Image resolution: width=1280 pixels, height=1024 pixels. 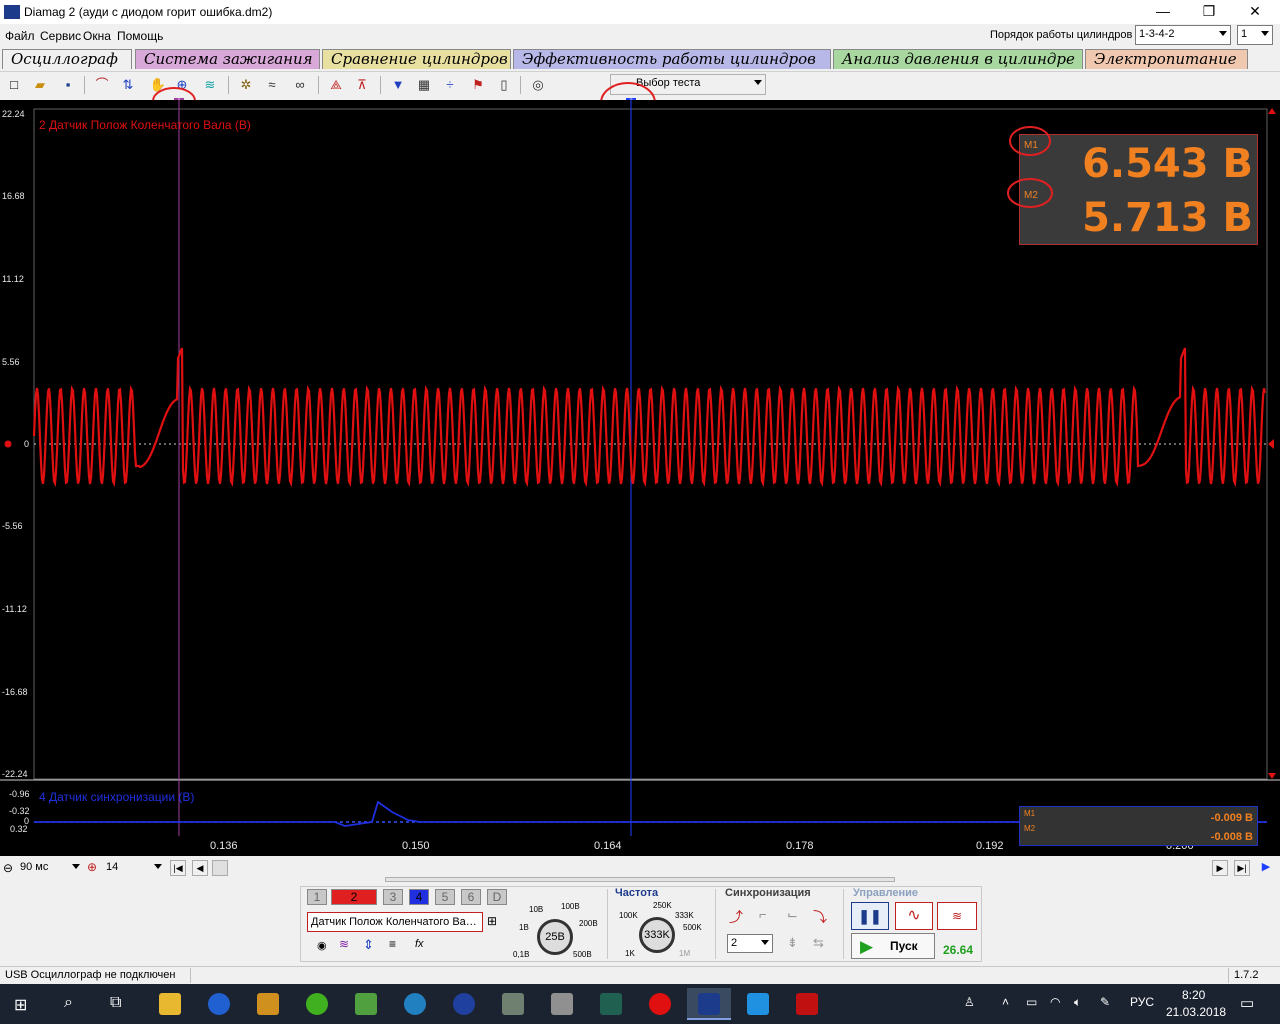 I want to click on pause-button: ❚❚, so click(x=870, y=916).